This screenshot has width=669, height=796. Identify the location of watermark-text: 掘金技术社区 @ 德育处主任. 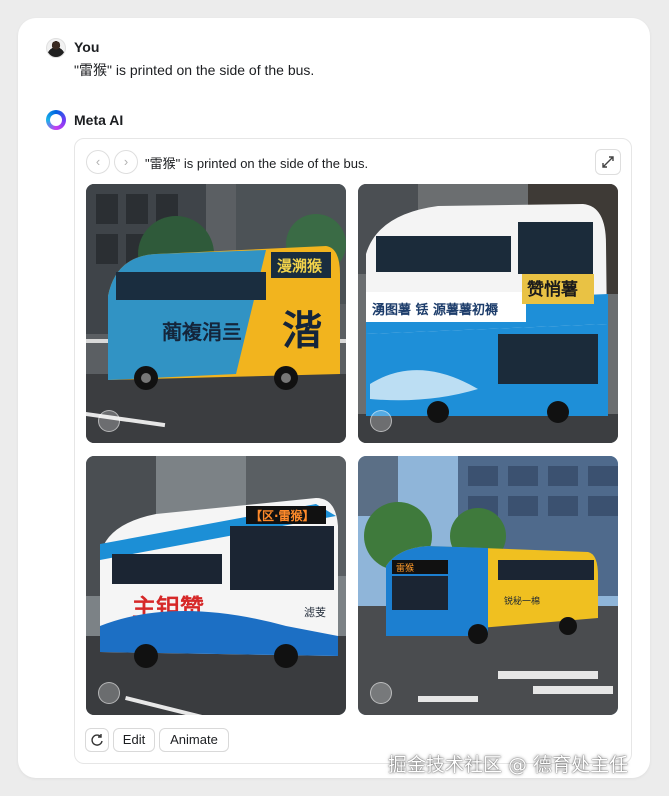
(508, 765).